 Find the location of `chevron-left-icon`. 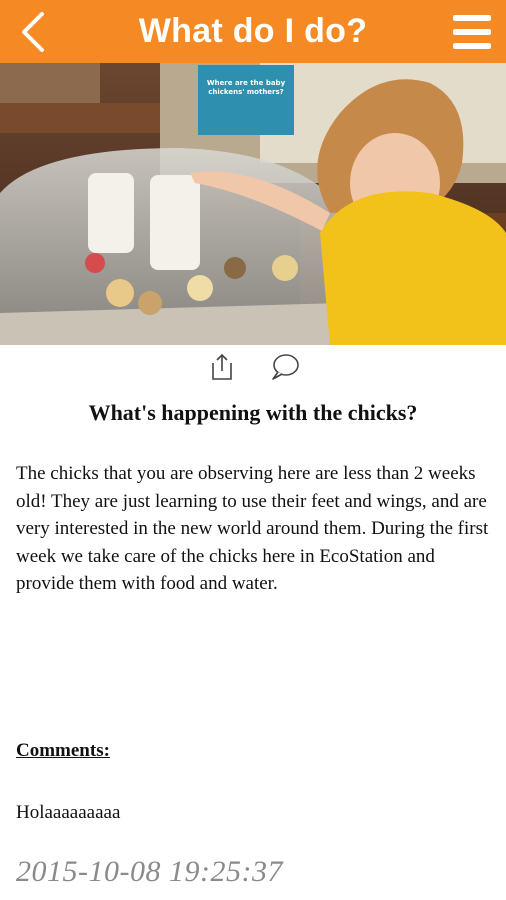

chevron-left-icon is located at coordinates (33, 32).